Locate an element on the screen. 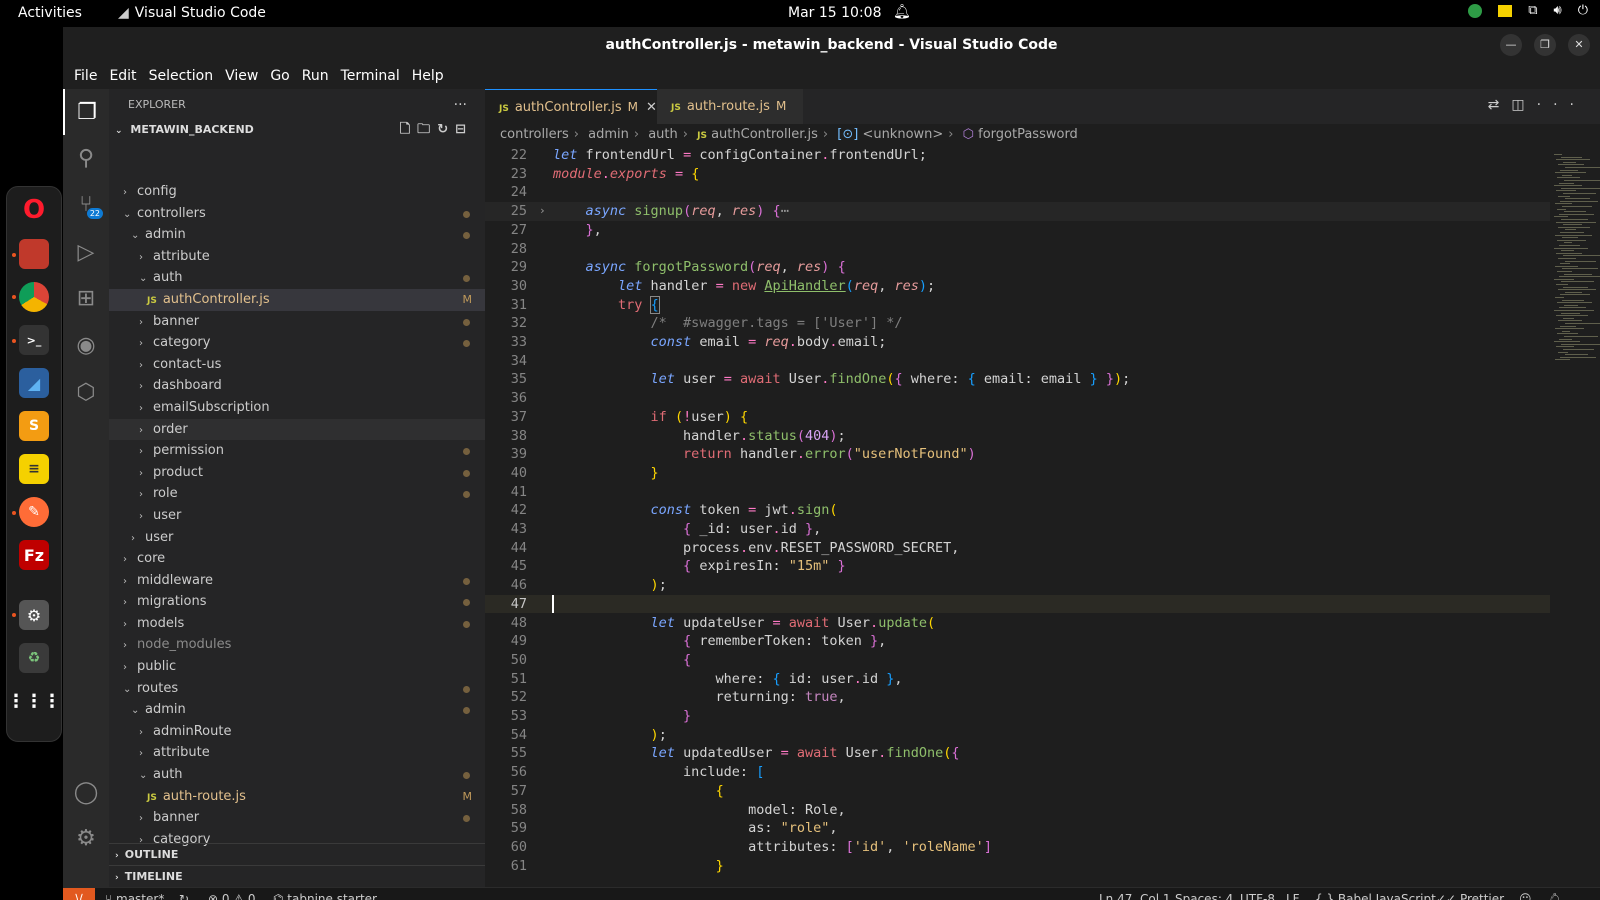 The image size is (1600, 900). code-line: 57 { is located at coordinates (1017, 791).